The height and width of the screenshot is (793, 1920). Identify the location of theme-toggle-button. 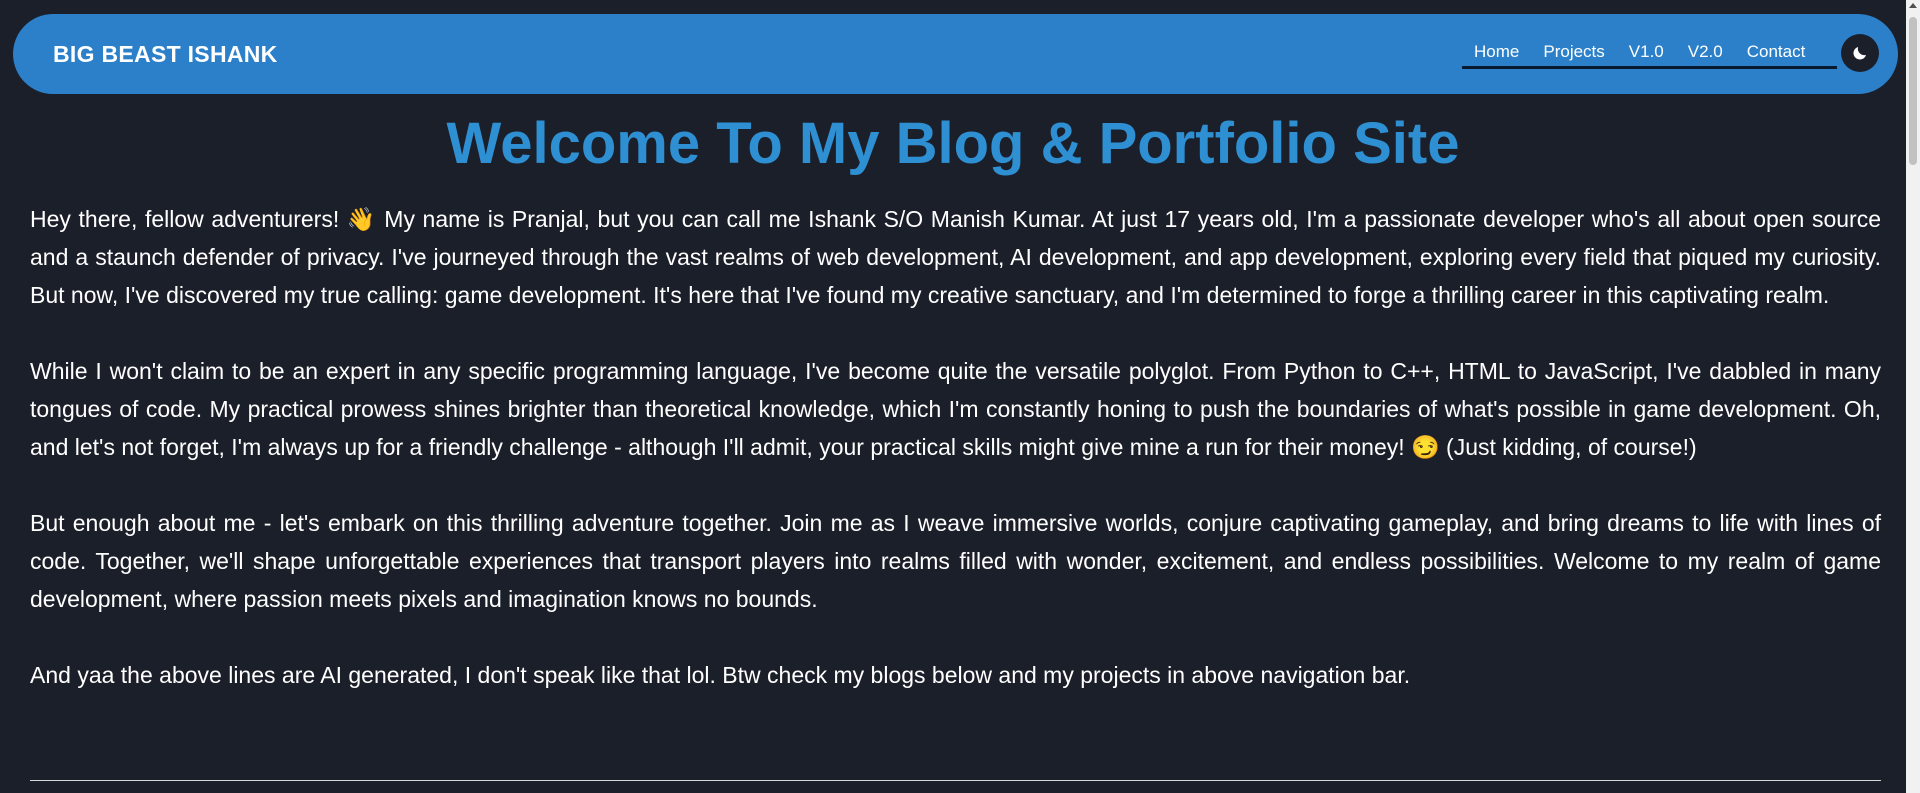
(1860, 53).